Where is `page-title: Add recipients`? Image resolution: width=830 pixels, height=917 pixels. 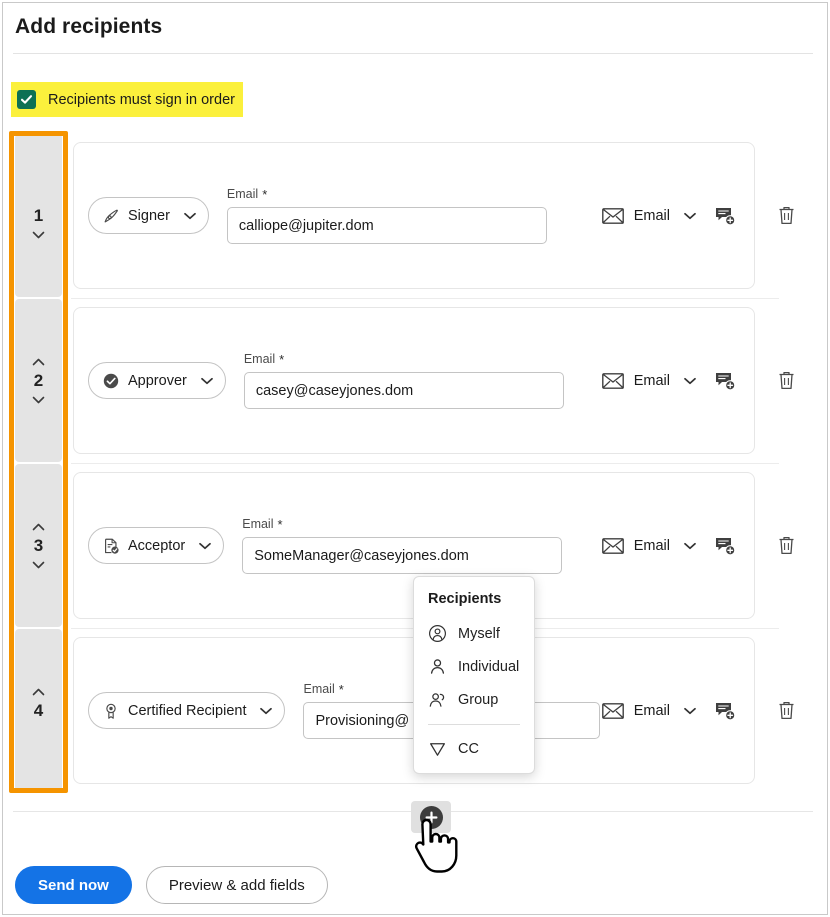 page-title: Add recipients is located at coordinates (89, 26).